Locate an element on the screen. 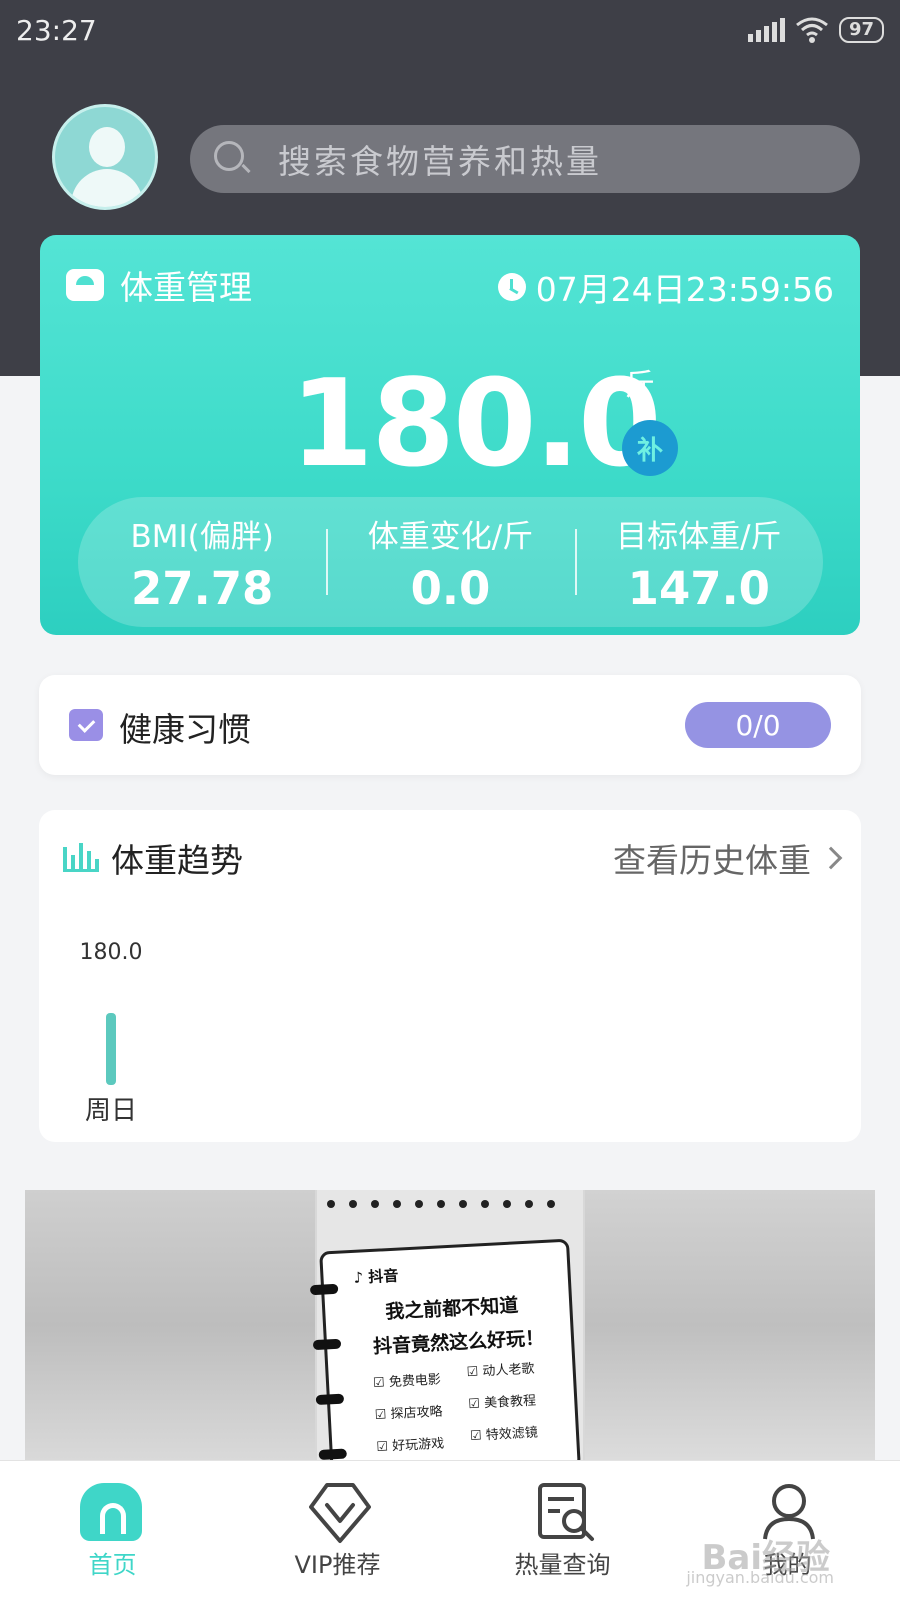  nav-label: 热量查询 is located at coordinates (562, 1565).